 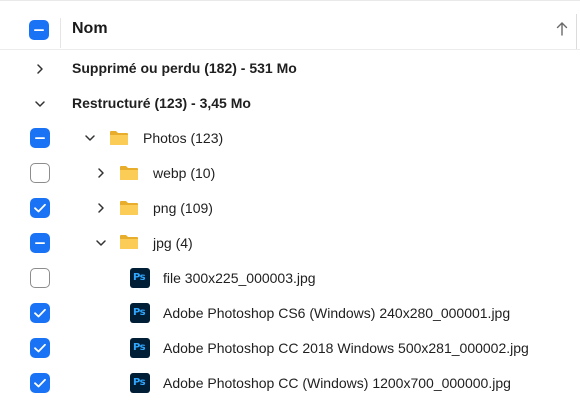 I want to click on header-right-edge, so click(x=576, y=32).